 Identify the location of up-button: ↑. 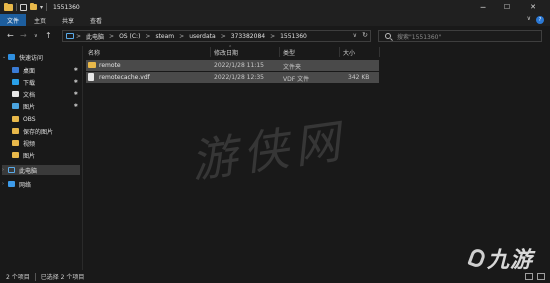
(48, 36).